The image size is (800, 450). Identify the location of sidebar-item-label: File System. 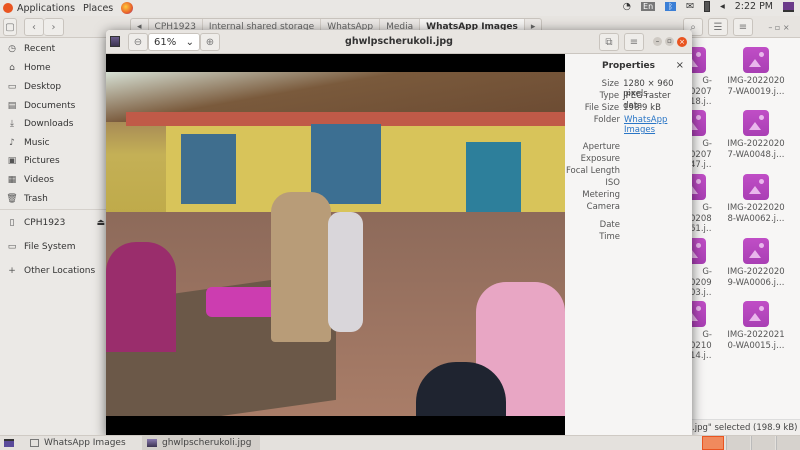
(50, 247).